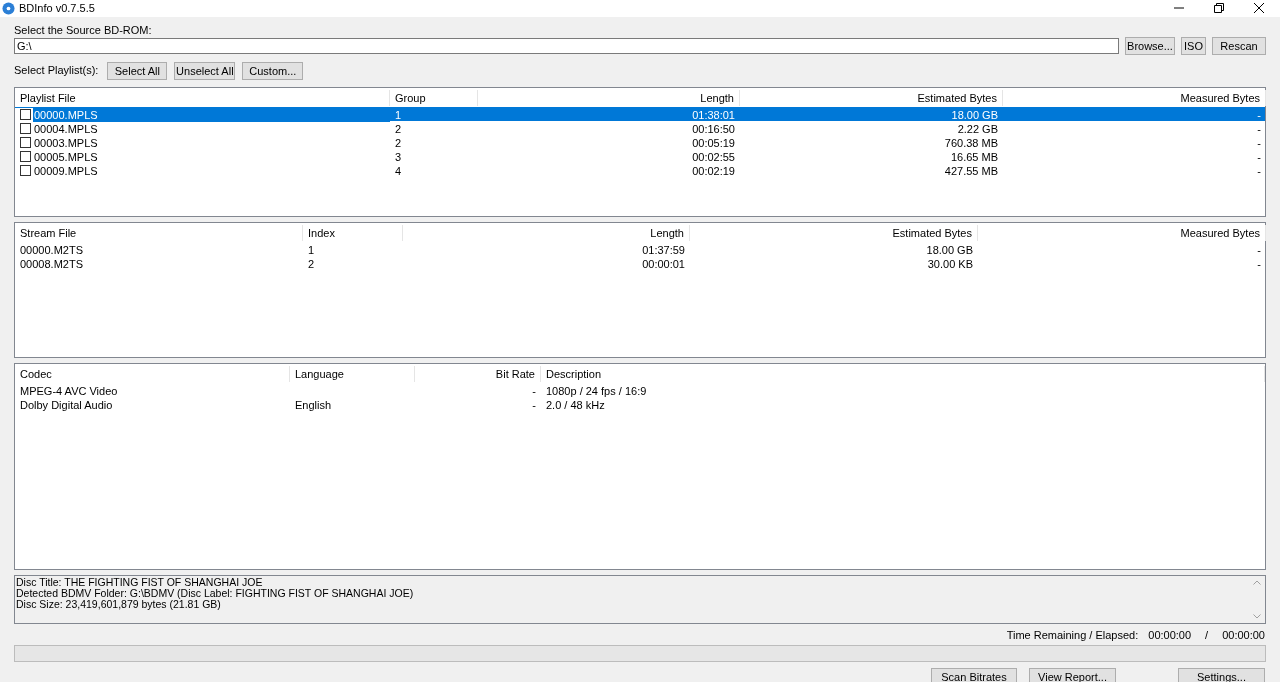  What do you see at coordinates (515, 373) in the screenshot?
I see `column-header: Bit Rate` at bounding box center [515, 373].